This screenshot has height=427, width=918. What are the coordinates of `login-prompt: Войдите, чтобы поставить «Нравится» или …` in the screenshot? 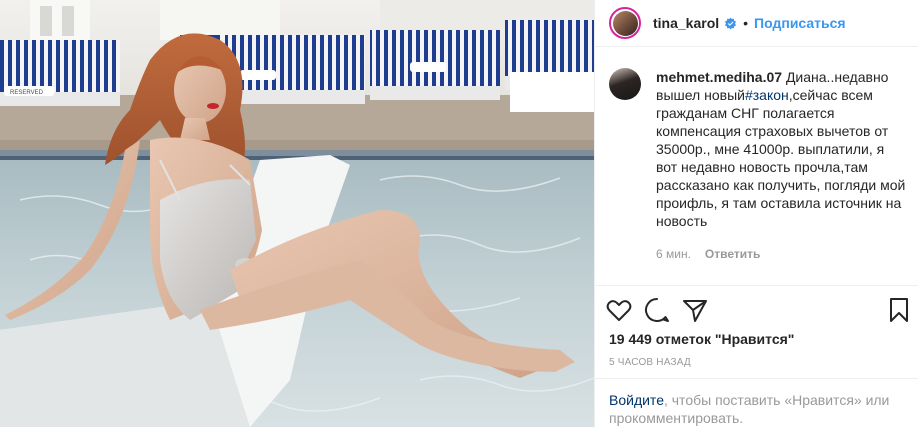 It's located at (756, 402).